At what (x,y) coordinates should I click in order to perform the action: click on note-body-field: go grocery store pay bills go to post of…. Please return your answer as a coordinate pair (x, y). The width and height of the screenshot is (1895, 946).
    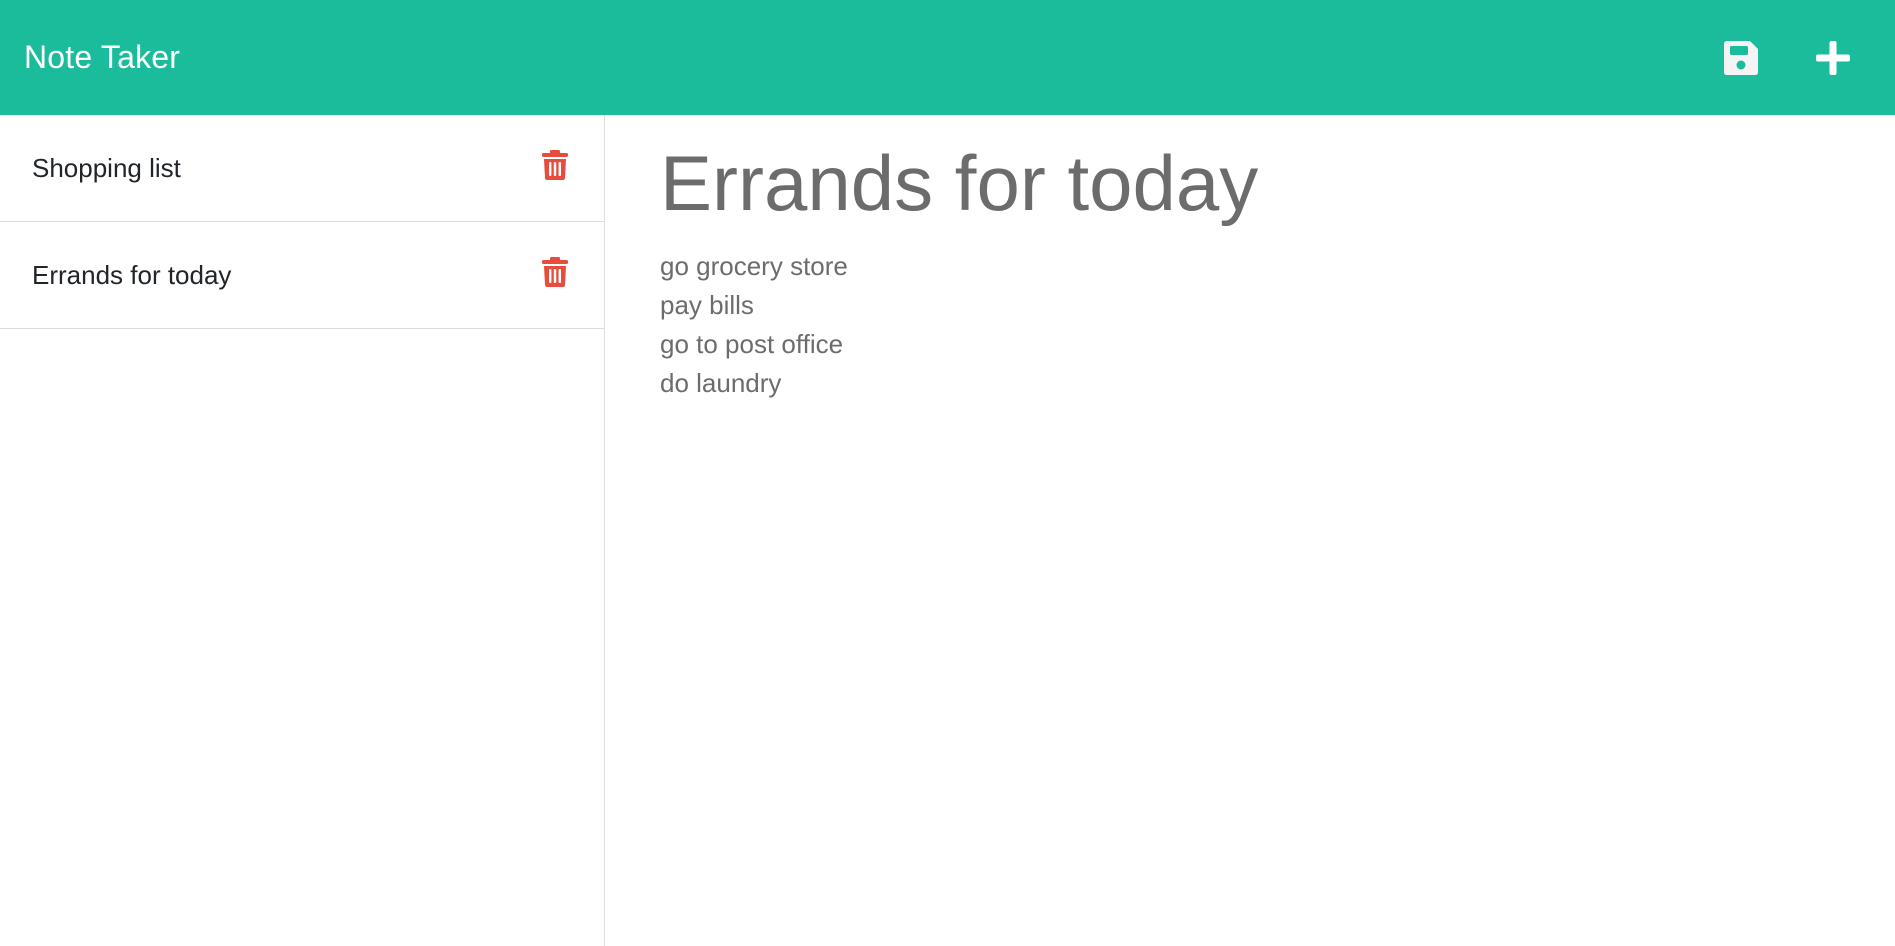
    Looking at the image, I should click on (1250, 325).